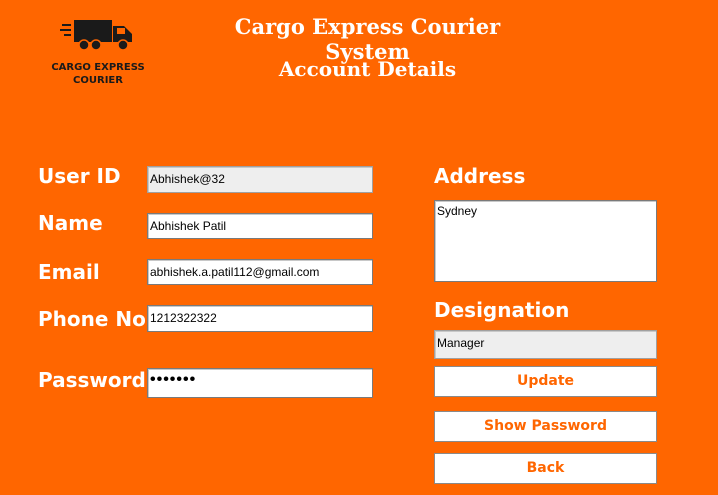 This screenshot has width=718, height=495. I want to click on phone-label: Phone No, so click(92, 319).